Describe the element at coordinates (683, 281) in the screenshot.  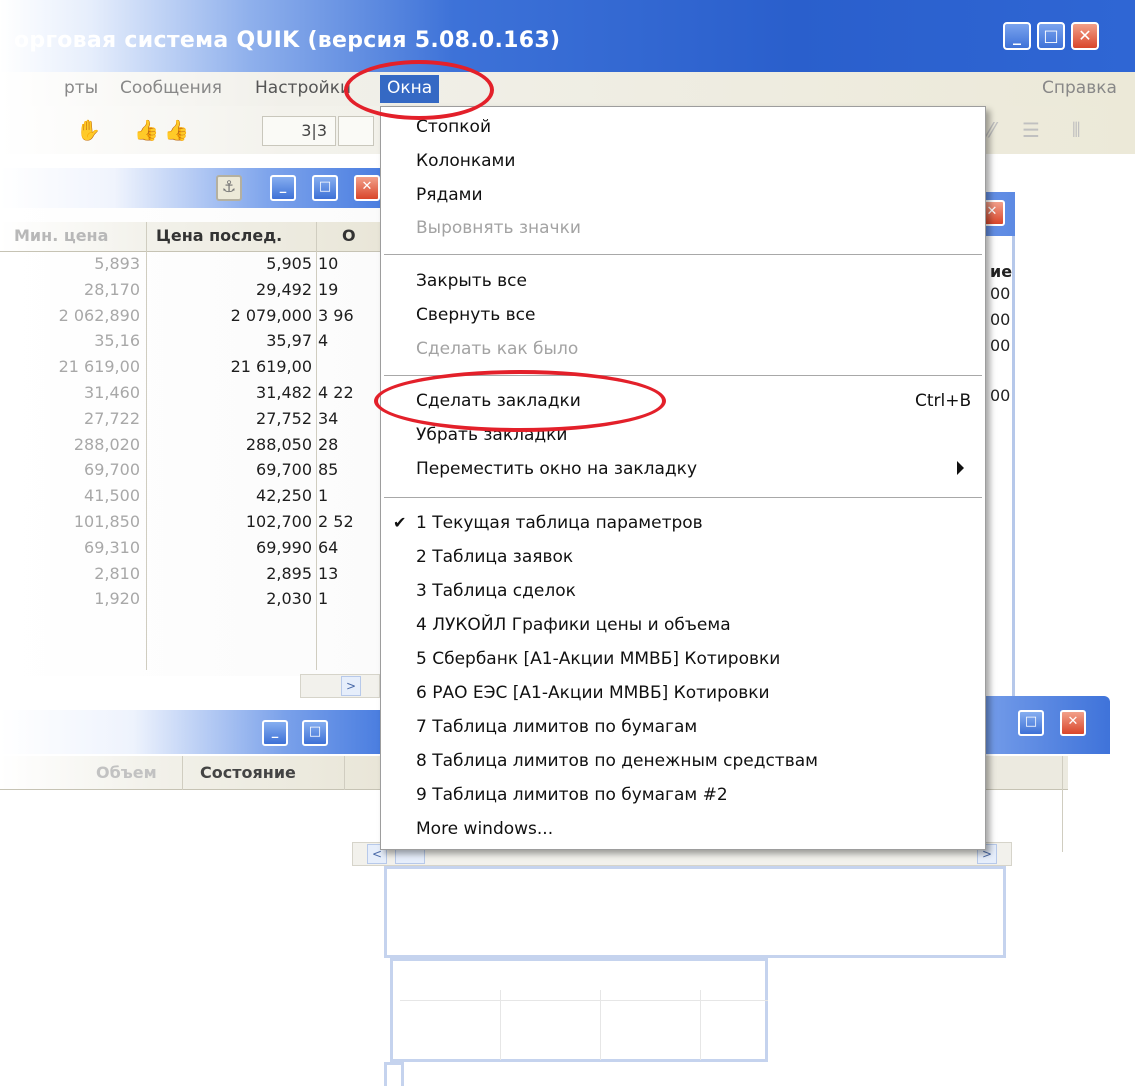
I see `menu-item: Закрыть все` at that location.